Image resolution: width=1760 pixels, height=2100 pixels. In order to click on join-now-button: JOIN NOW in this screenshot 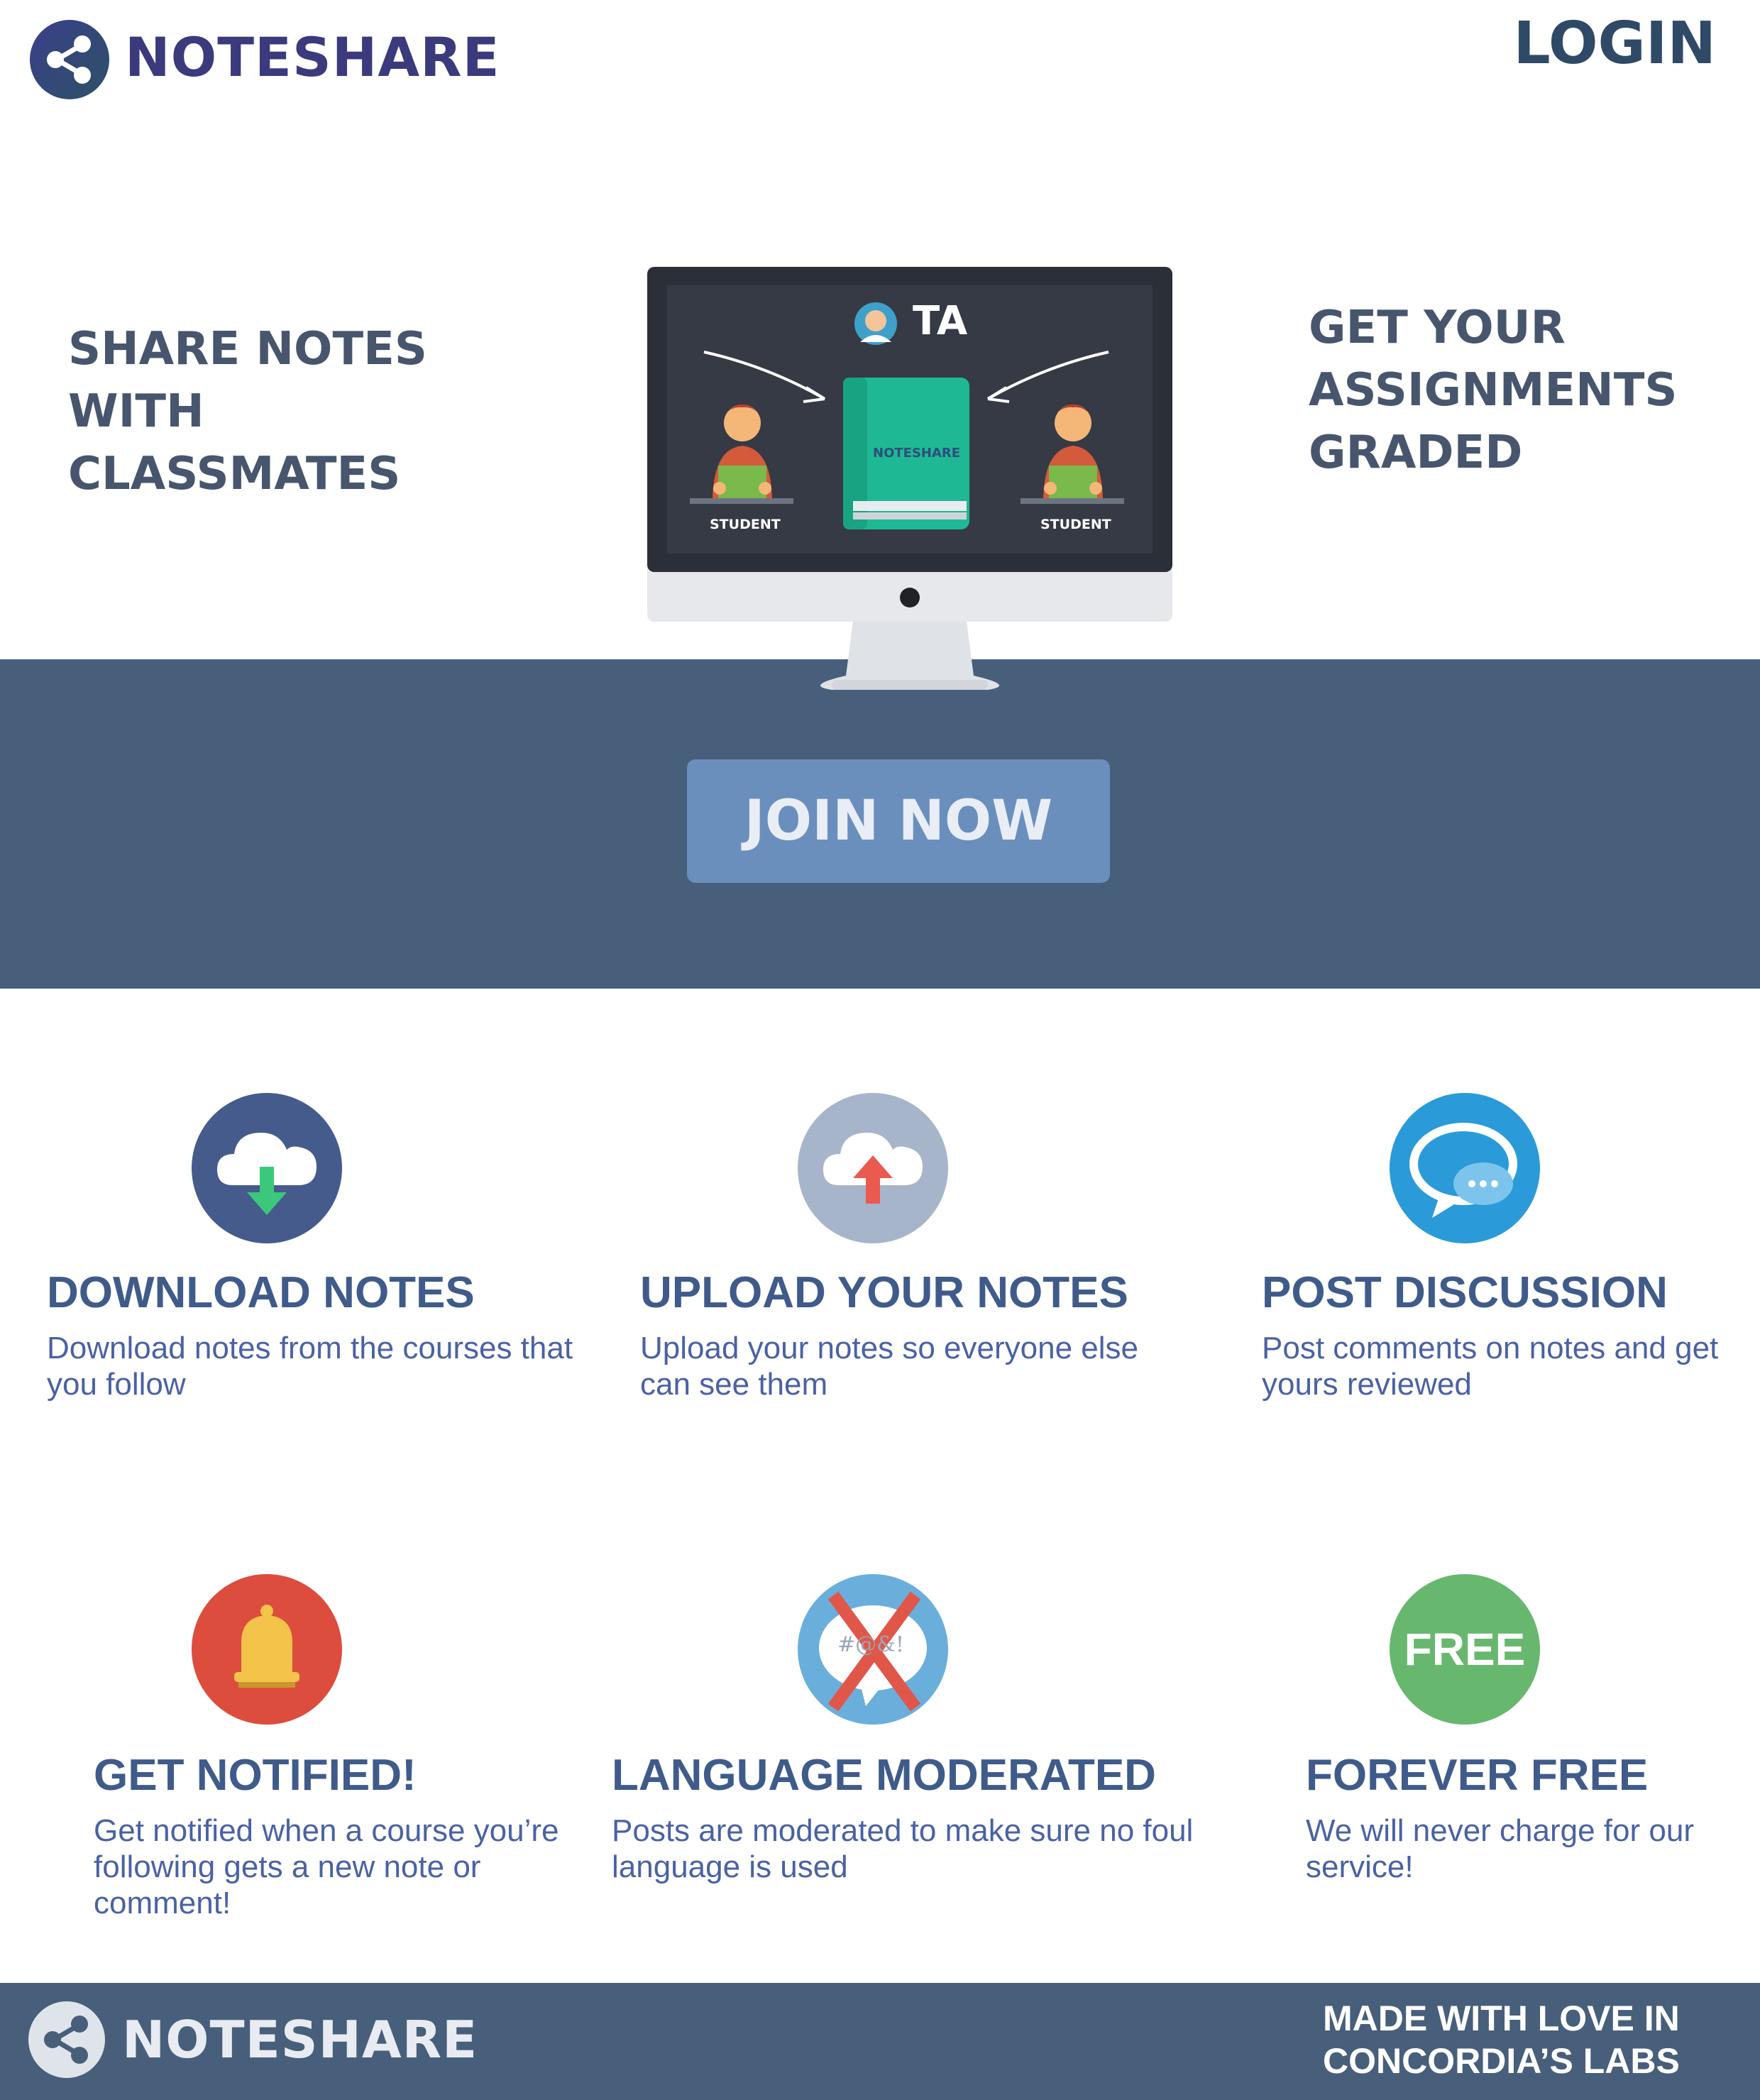, I will do `click(899, 821)`.